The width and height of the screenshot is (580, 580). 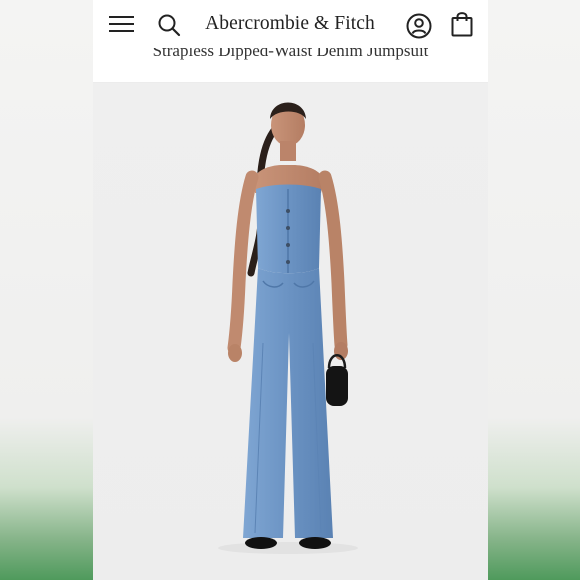 What do you see at coordinates (169, 25) in the screenshot?
I see `search-icon` at bounding box center [169, 25].